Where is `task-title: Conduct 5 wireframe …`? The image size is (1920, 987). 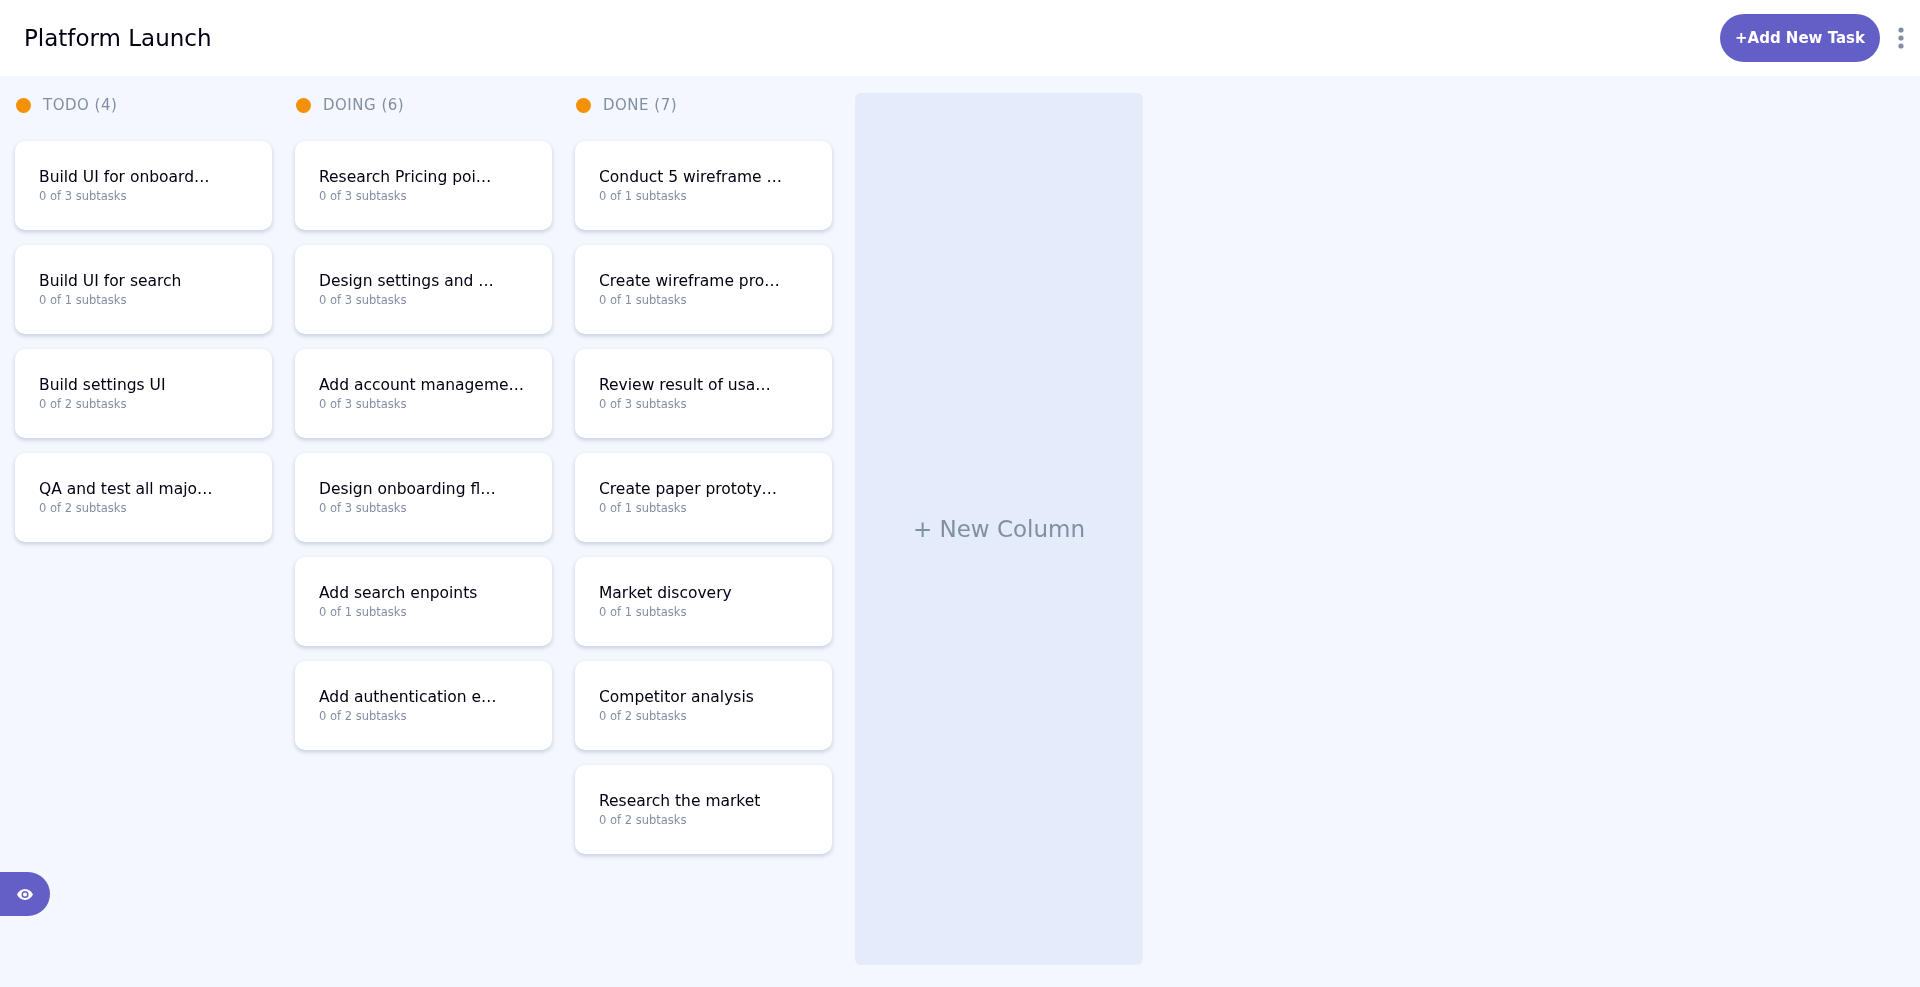 task-title: Conduct 5 wireframe … is located at coordinates (691, 177).